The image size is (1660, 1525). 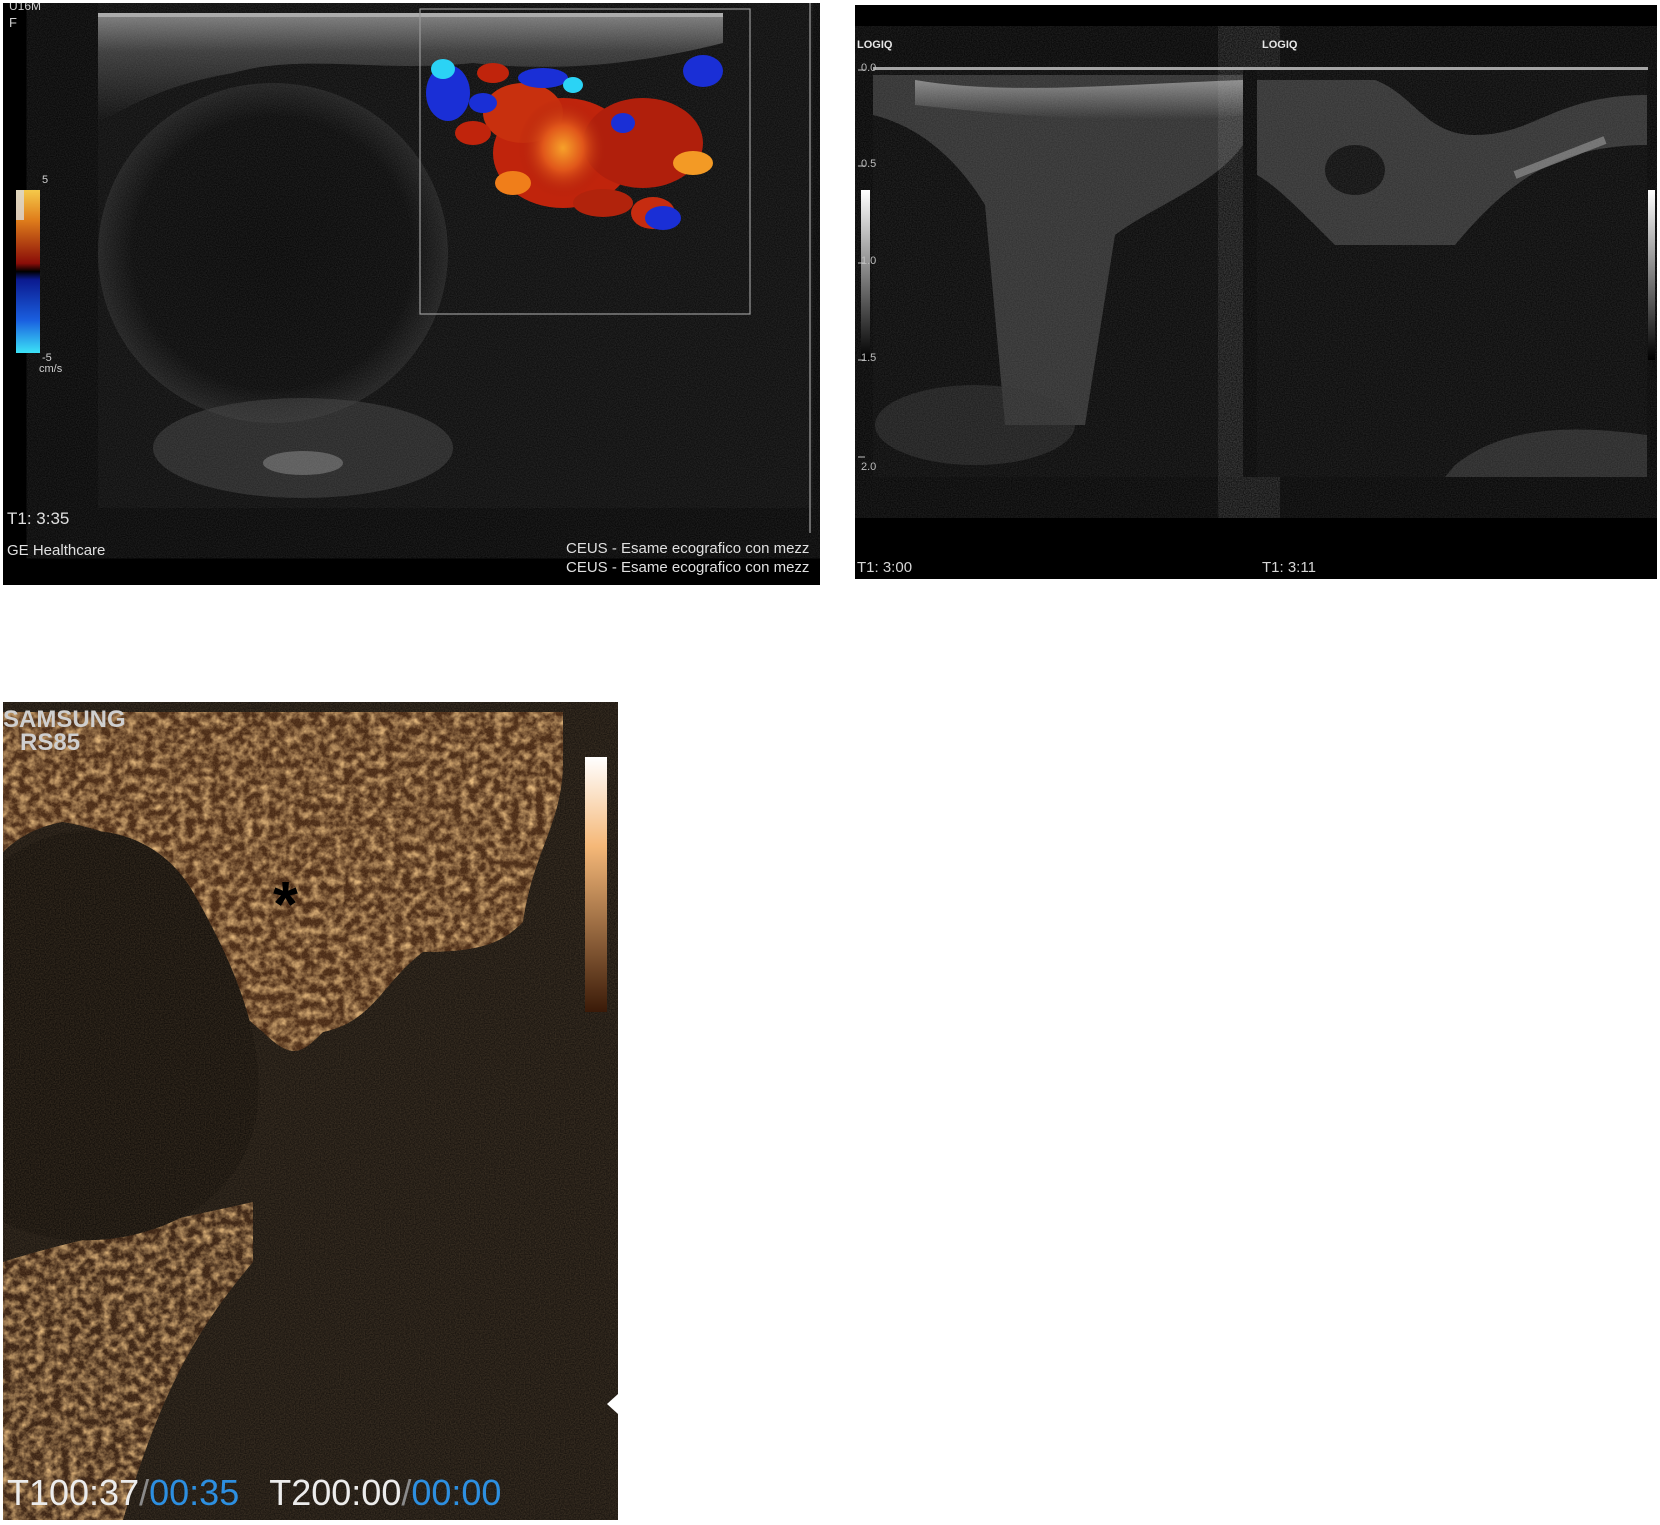 I want to click on logiq-logo-right: LOGIQ, so click(x=1280, y=45).